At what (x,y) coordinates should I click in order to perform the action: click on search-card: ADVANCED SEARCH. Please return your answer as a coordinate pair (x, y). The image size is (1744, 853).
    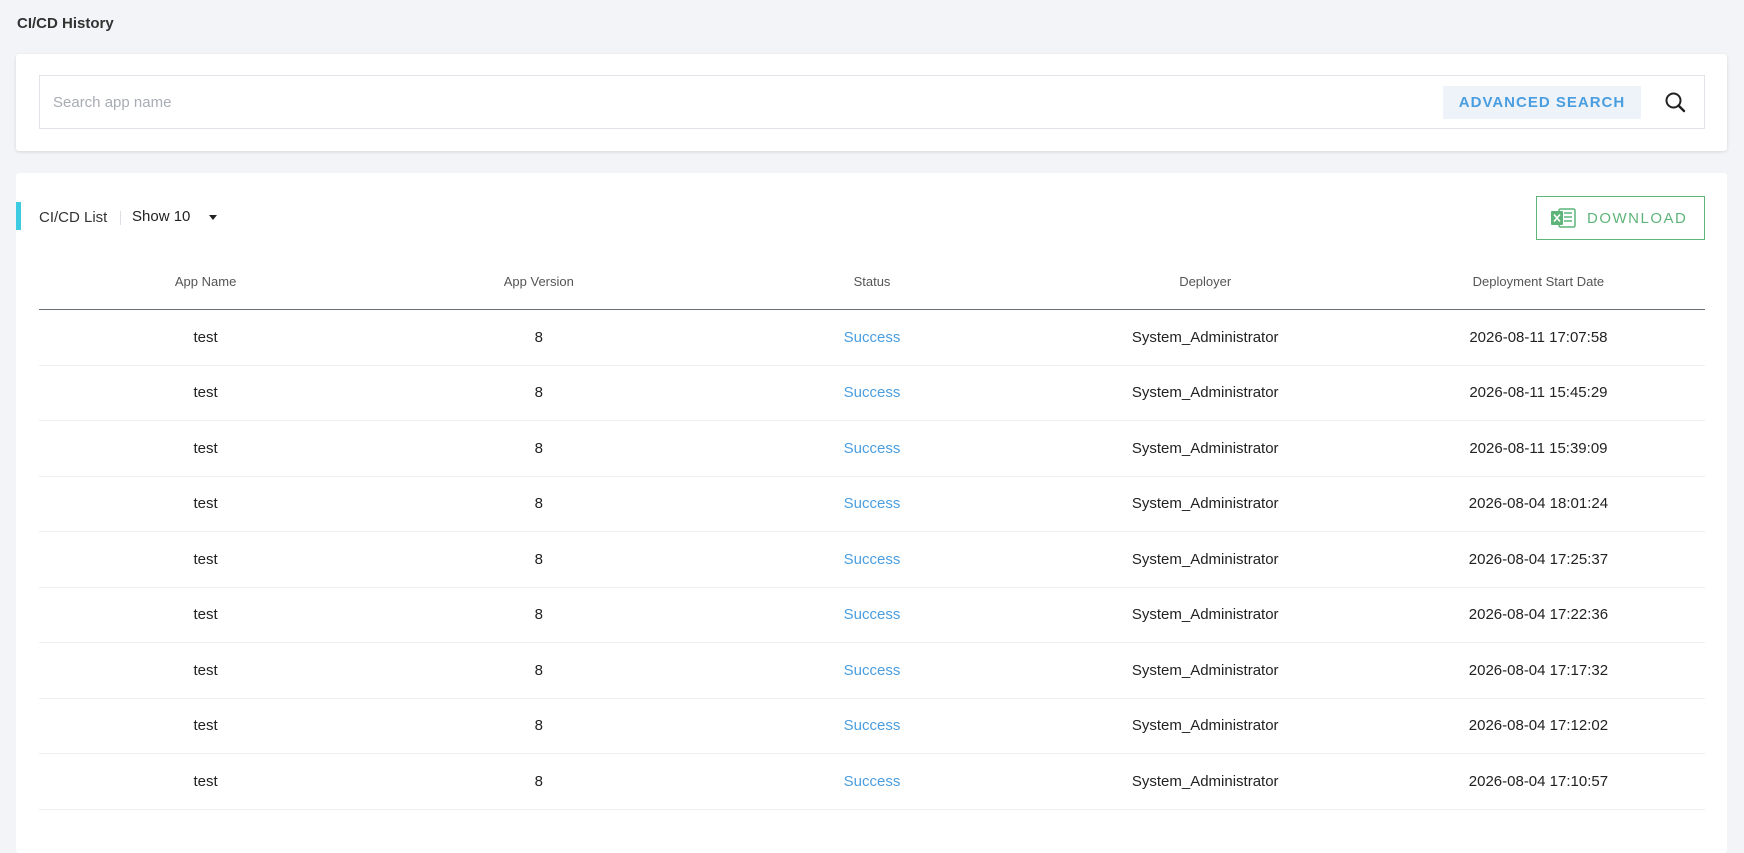
    Looking at the image, I should click on (871, 102).